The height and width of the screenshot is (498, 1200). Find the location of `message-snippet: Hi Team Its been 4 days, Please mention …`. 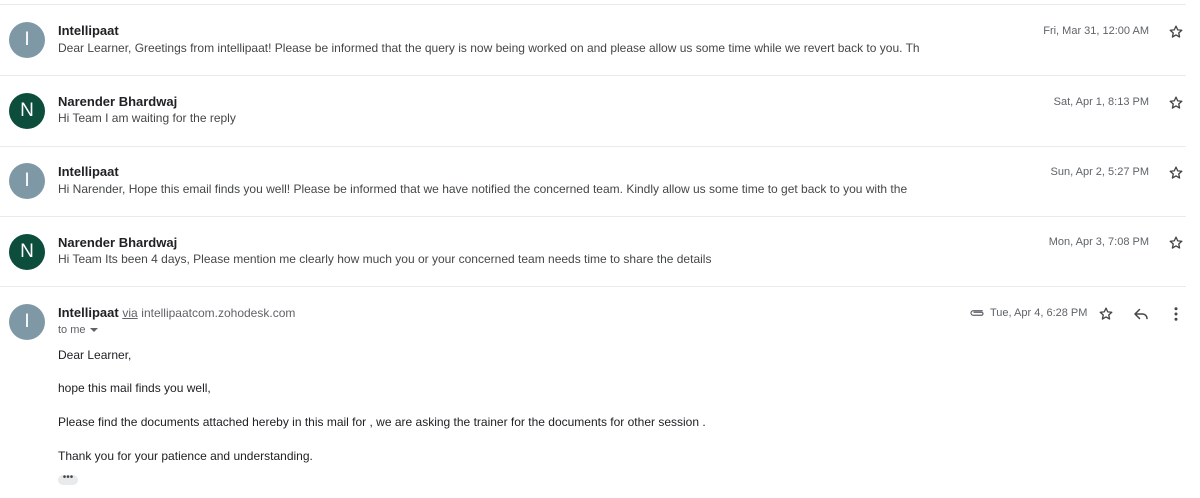

message-snippet: Hi Team Its been 4 days, Please mention … is located at coordinates (385, 259).